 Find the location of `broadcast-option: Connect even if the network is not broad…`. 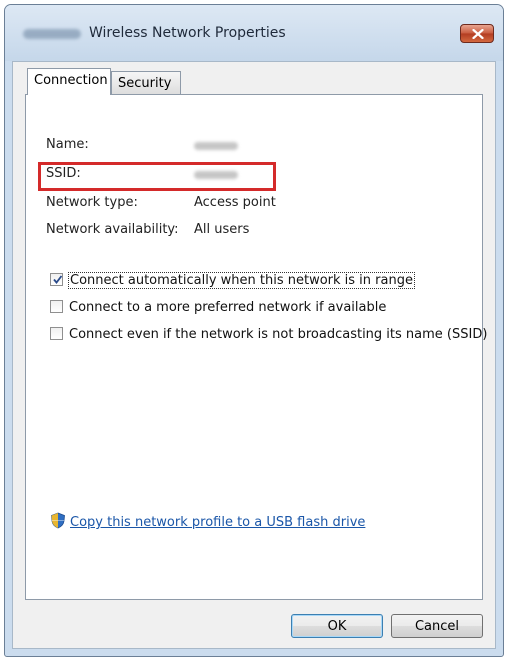

broadcast-option: Connect even if the network is not broad… is located at coordinates (268, 334).